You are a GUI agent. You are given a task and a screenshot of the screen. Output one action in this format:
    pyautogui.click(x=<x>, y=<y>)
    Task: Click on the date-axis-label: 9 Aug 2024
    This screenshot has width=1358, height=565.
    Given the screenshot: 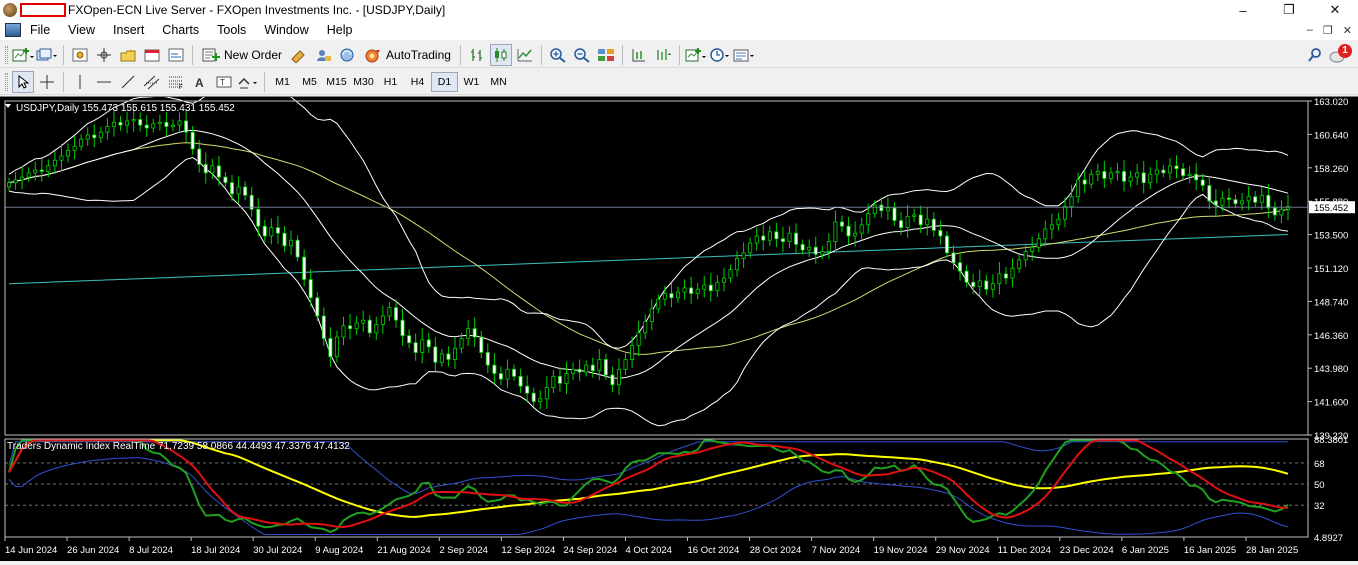 What is the action you would take?
    pyautogui.click(x=339, y=550)
    